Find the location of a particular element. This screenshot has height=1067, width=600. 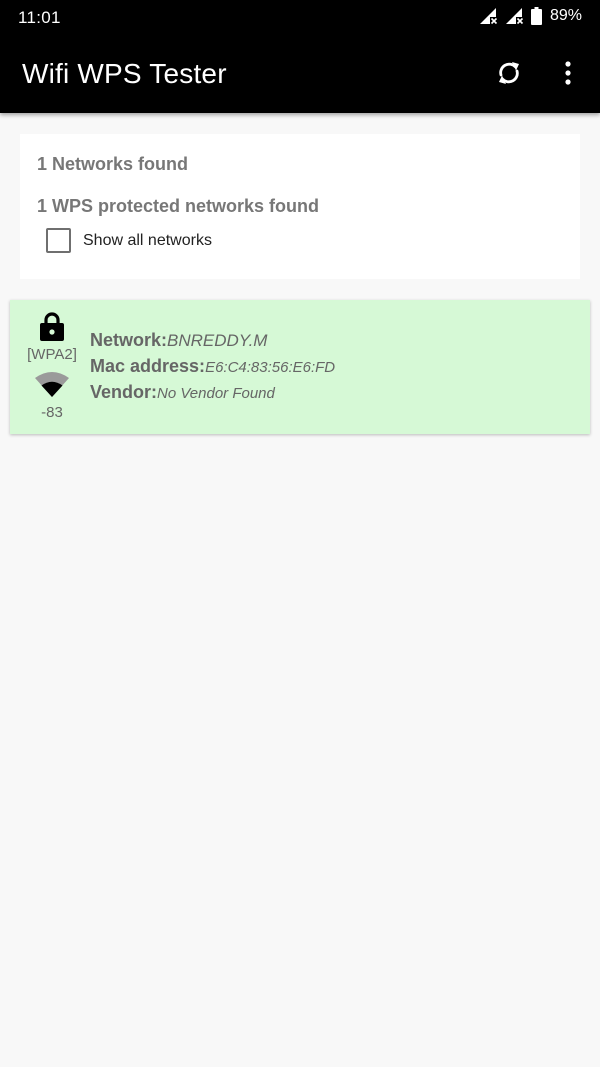

more-options-button is located at coordinates (568, 75).